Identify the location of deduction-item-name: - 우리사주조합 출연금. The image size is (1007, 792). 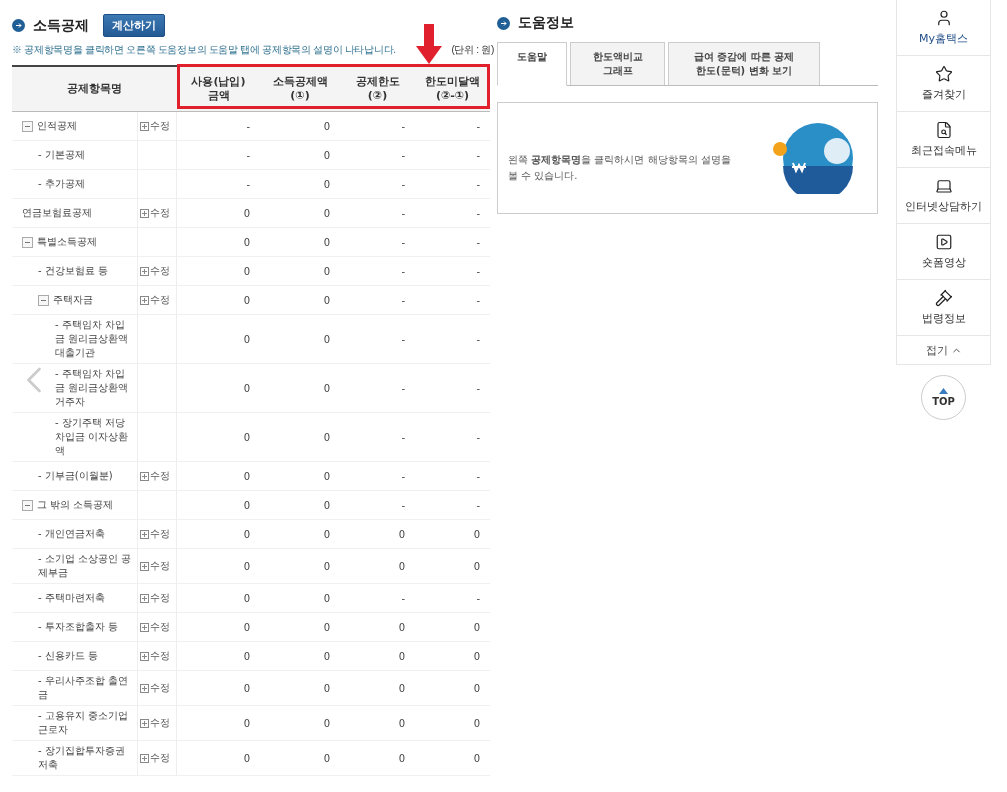
(85, 688).